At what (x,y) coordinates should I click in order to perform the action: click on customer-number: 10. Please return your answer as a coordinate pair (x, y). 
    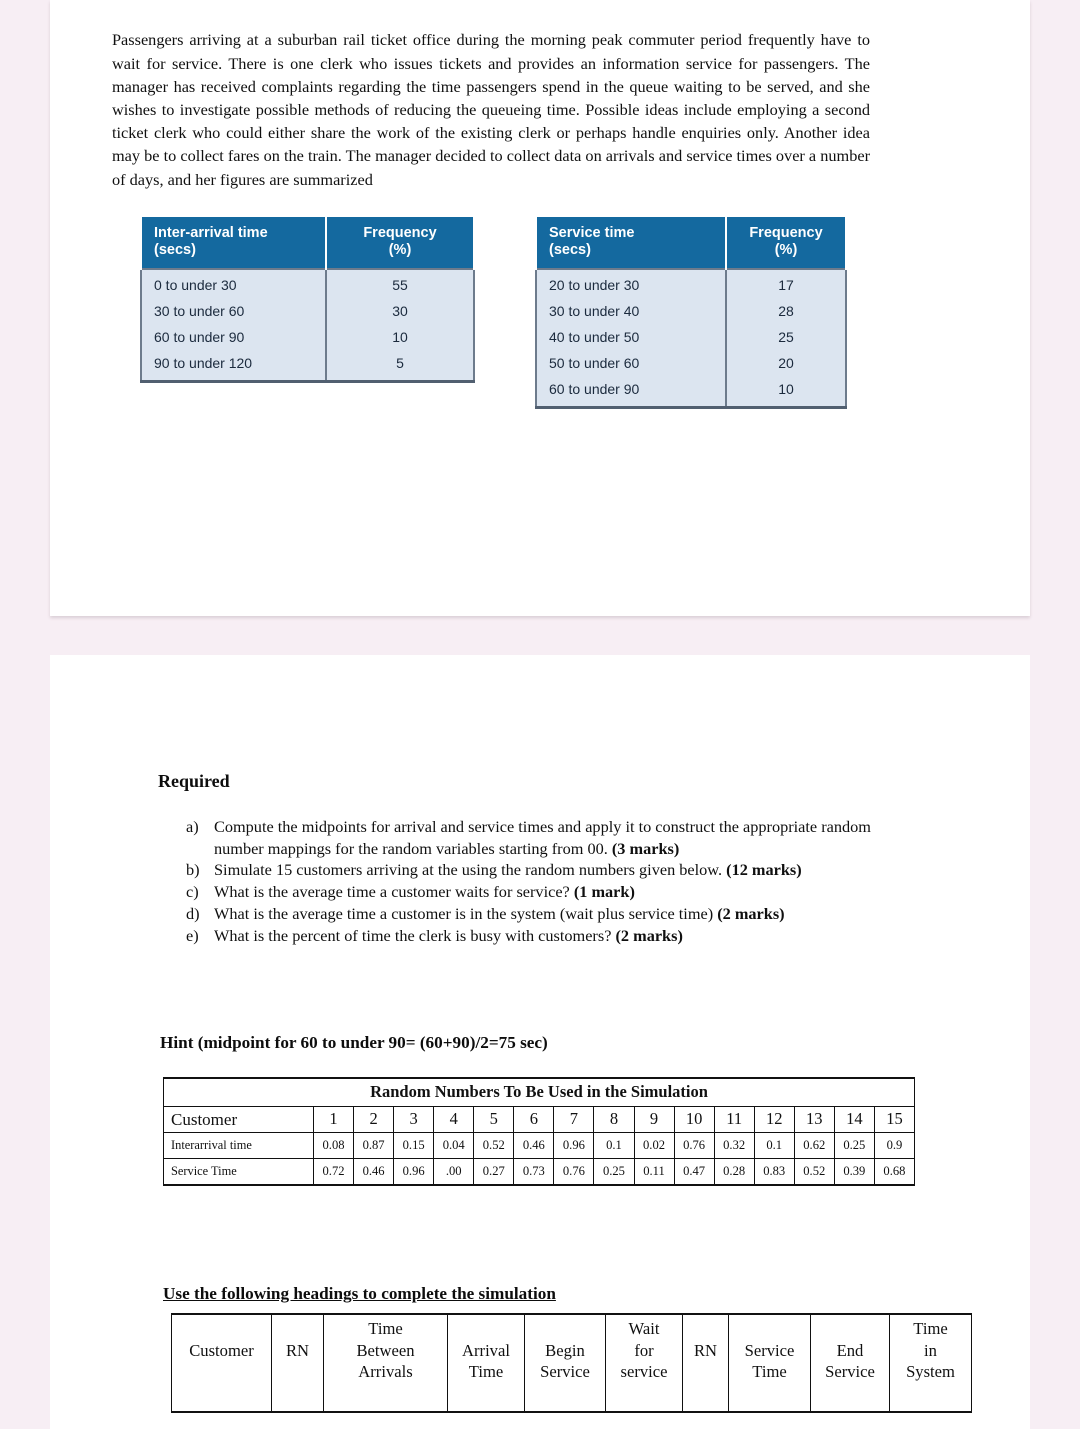
    Looking at the image, I should click on (694, 1119).